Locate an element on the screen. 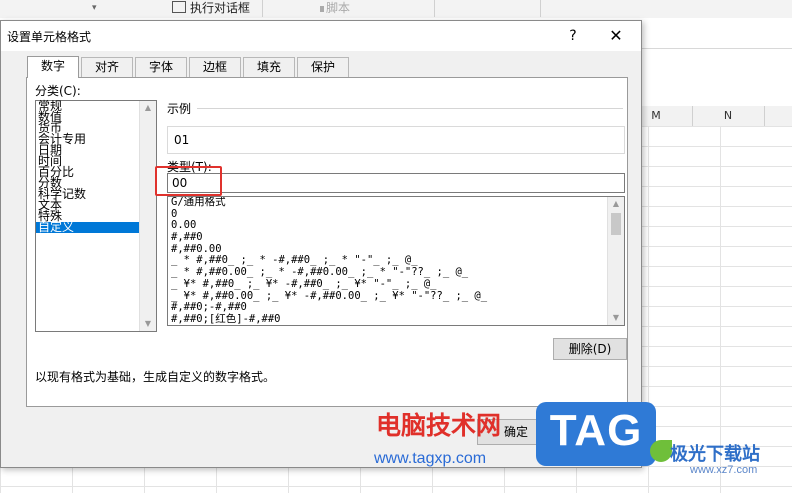  ribbon-bar: ▾ 执行对话框 脚本 is located at coordinates (396, 9).